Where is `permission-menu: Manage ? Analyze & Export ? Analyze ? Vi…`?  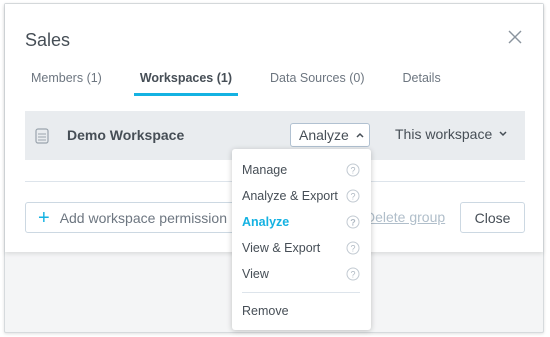
permission-menu: Manage ? Analyze & Export ? Analyze ? Vi… is located at coordinates (301, 239).